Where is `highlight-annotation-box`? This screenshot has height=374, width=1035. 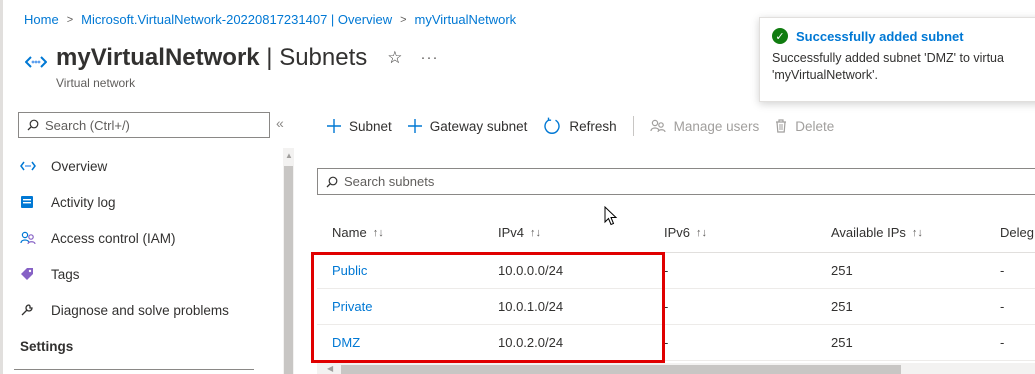 highlight-annotation-box is located at coordinates (488, 307).